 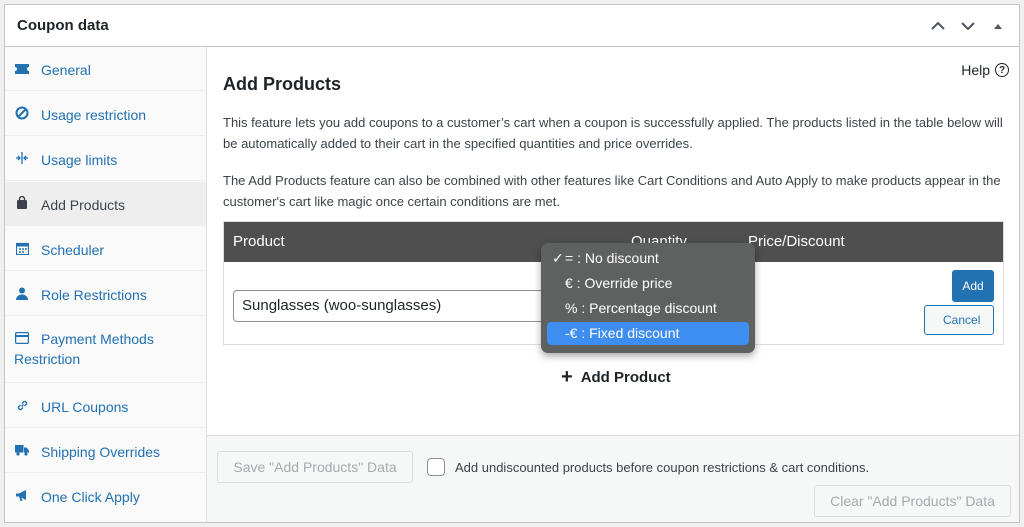 I want to click on discount-option-fixed-discount: -€ : Fixed discount, so click(x=648, y=333).